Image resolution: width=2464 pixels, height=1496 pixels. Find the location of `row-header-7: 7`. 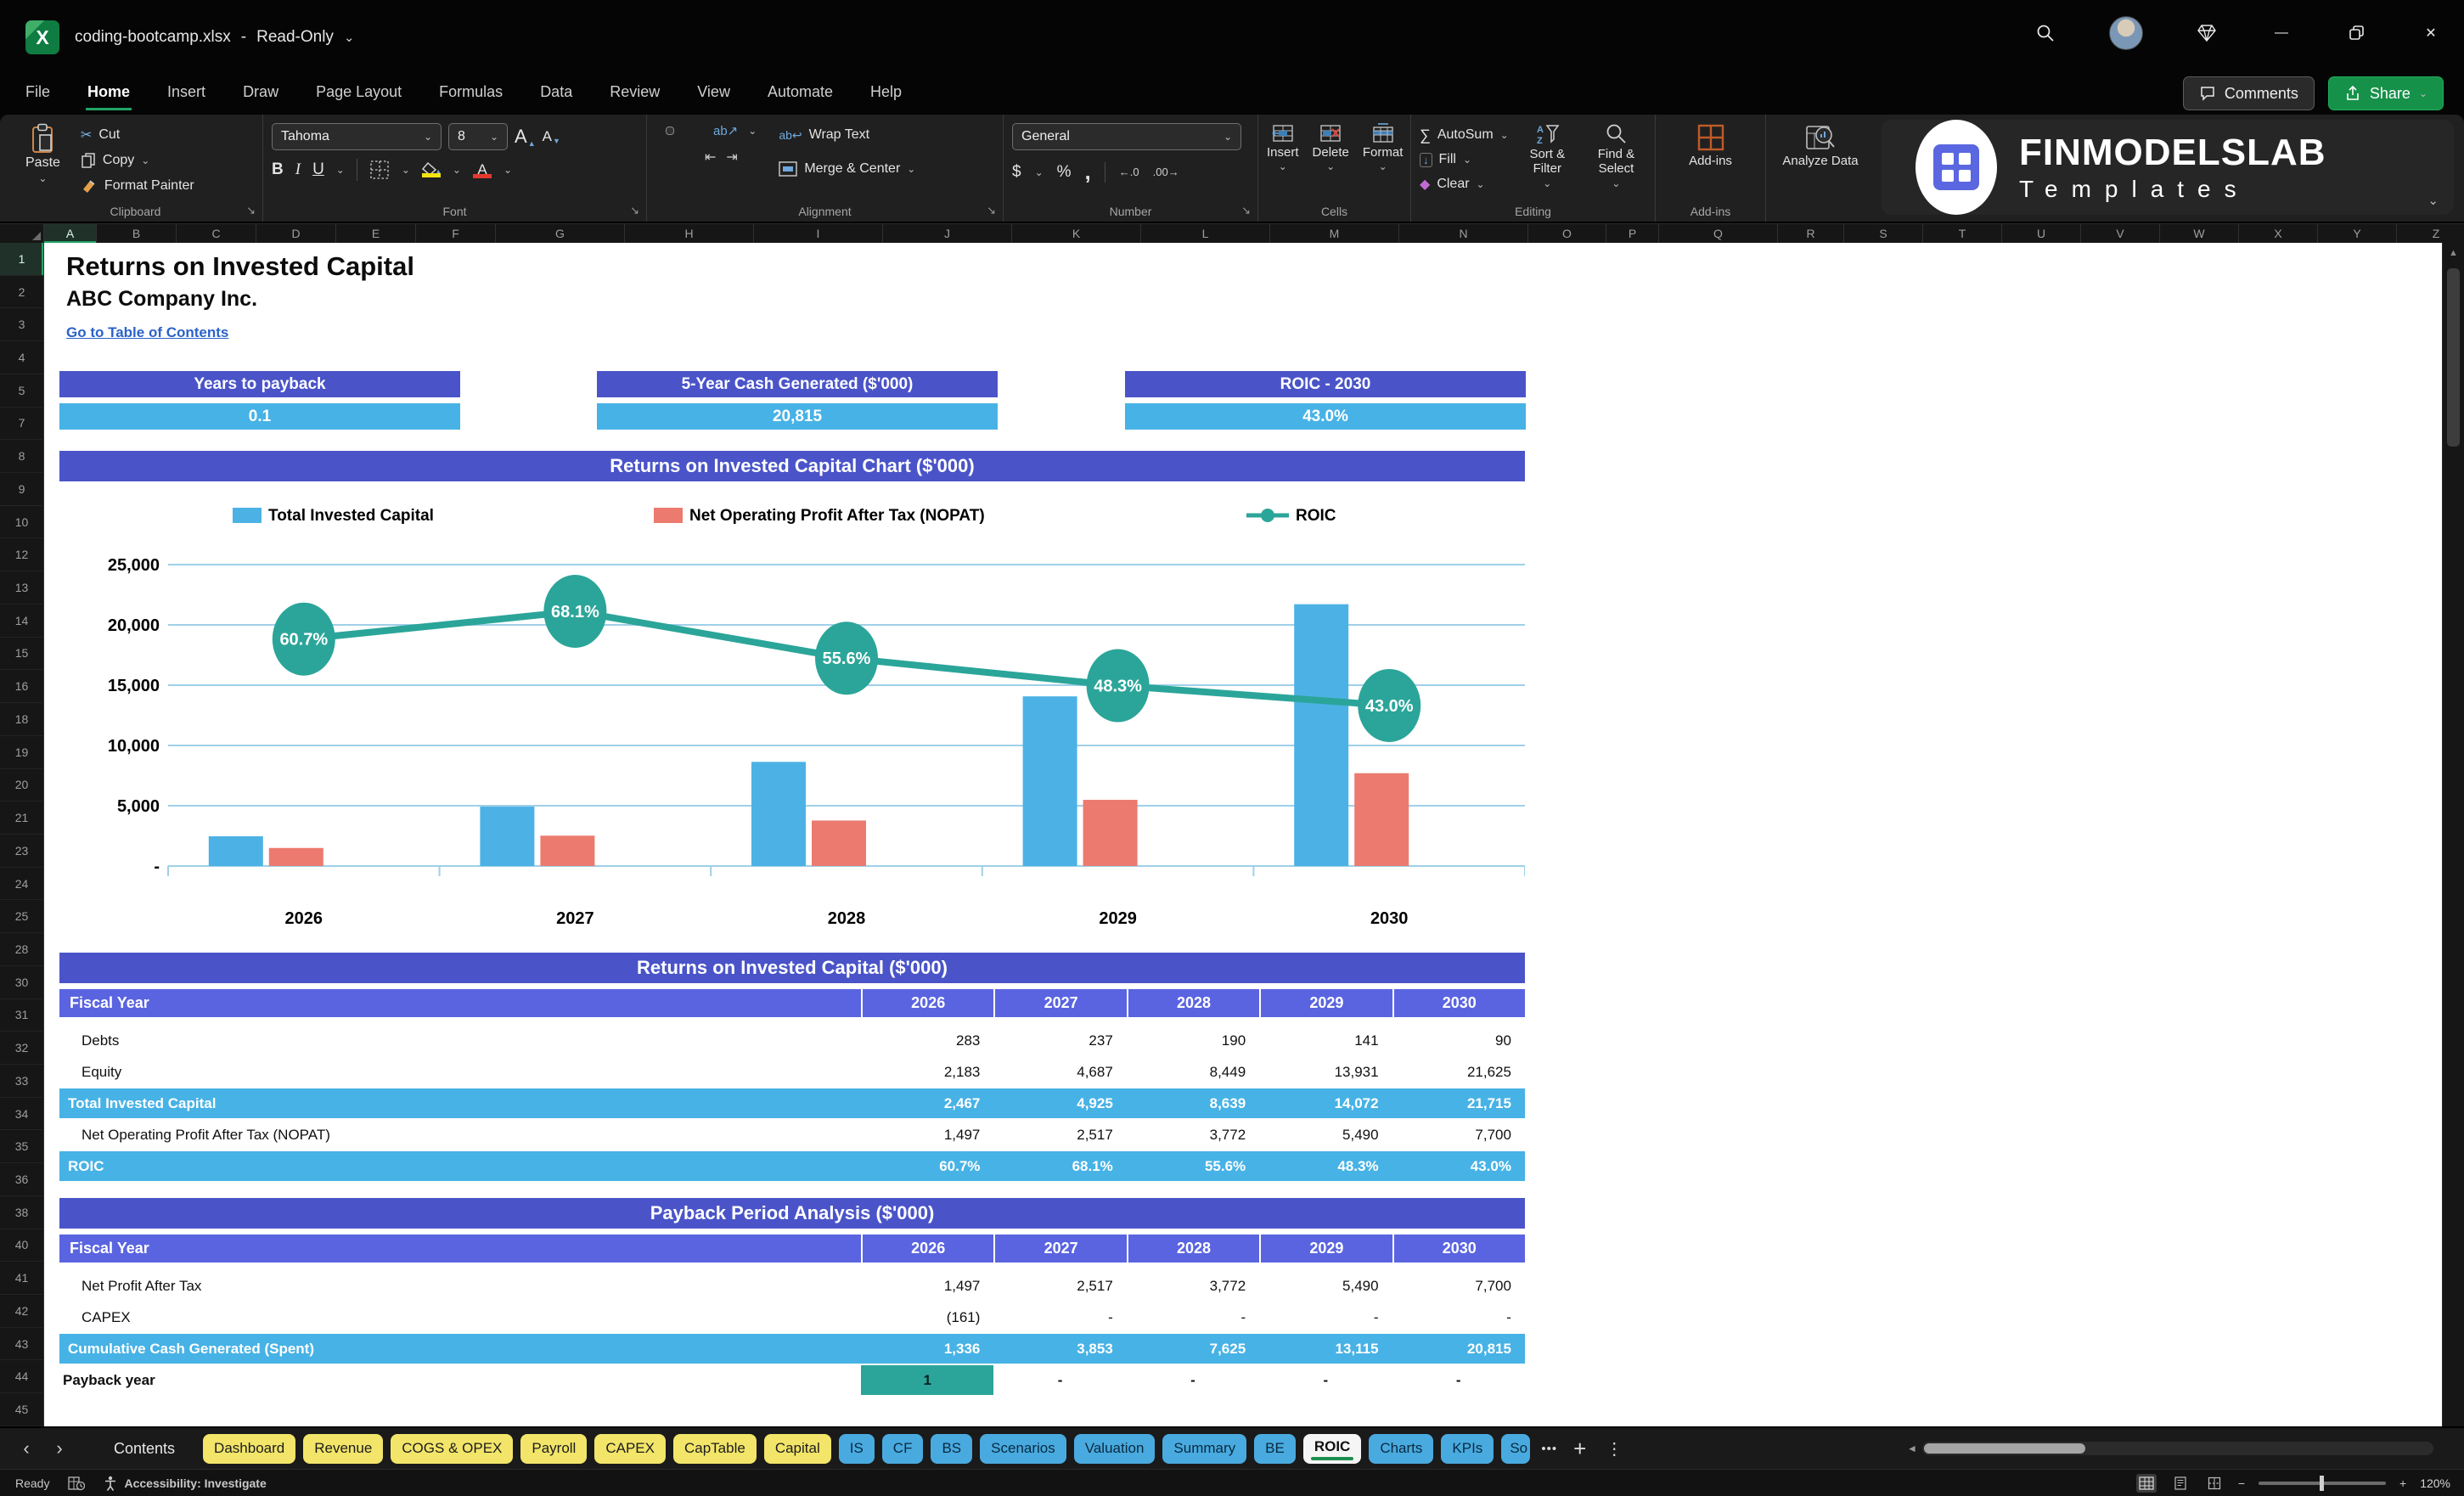

row-header-7: 7 is located at coordinates (22, 424).